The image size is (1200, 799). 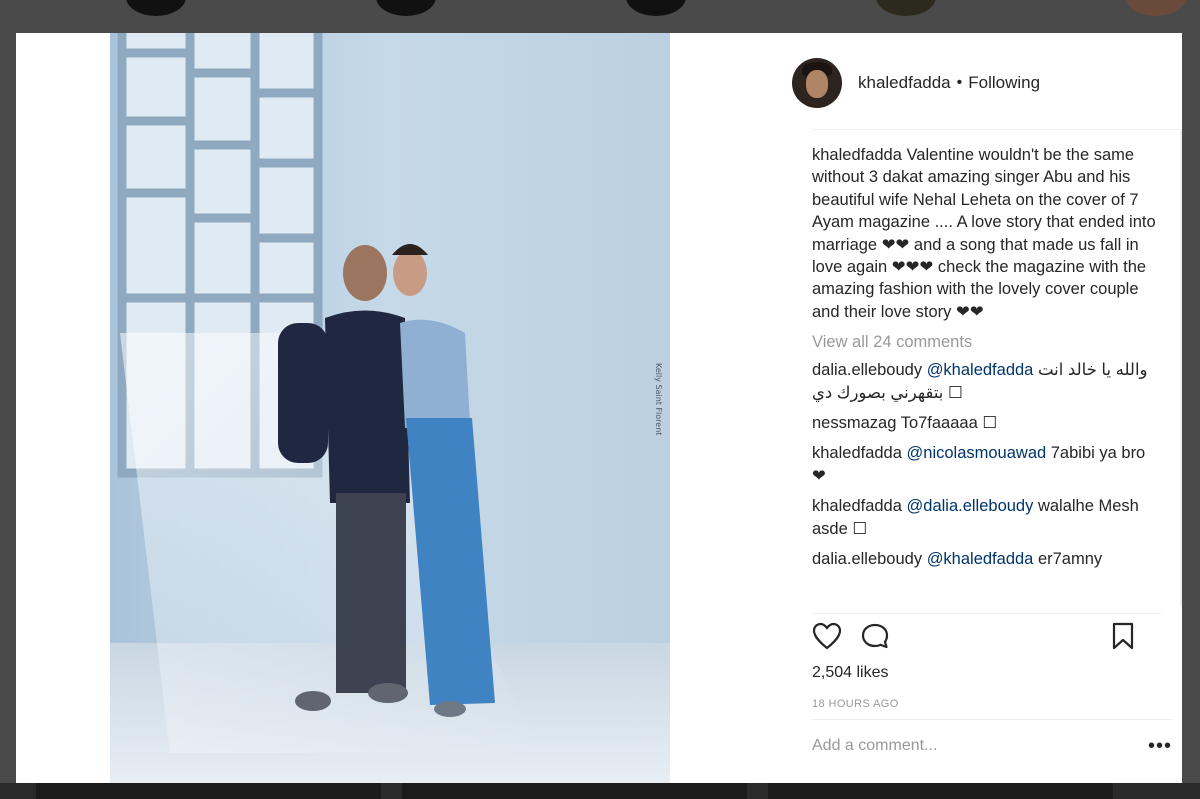 What do you see at coordinates (1004, 83) in the screenshot?
I see `follow-status-button: Following` at bounding box center [1004, 83].